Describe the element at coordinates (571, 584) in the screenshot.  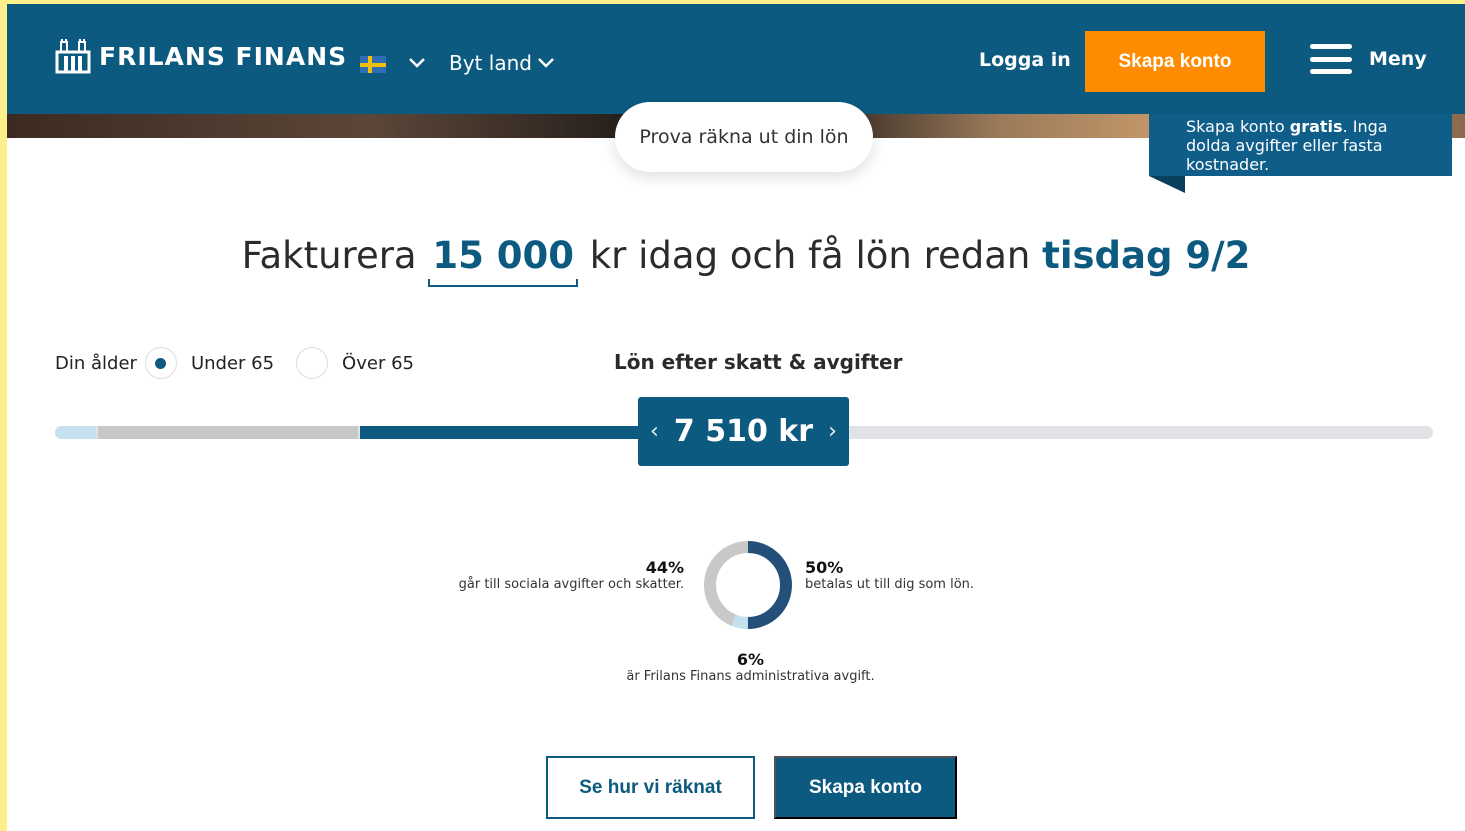
I see `taxes-text: går till sociala avgifter och skatter.` at that location.